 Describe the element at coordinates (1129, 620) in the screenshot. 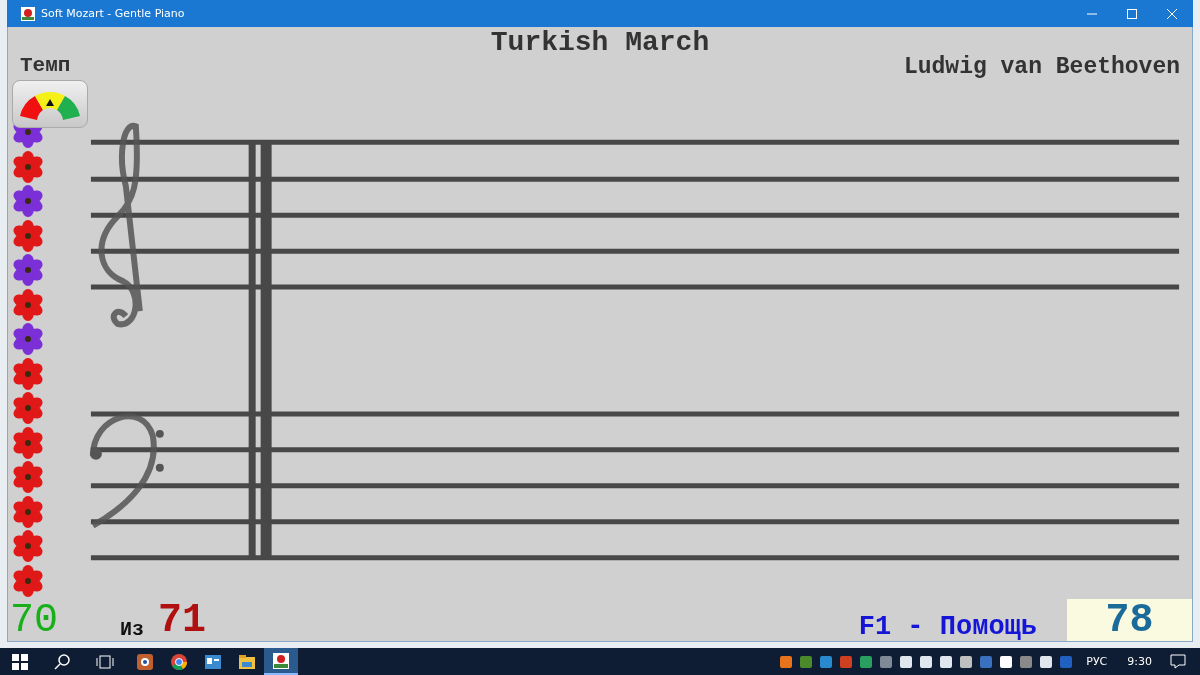

I see `score-display: 78` at that location.